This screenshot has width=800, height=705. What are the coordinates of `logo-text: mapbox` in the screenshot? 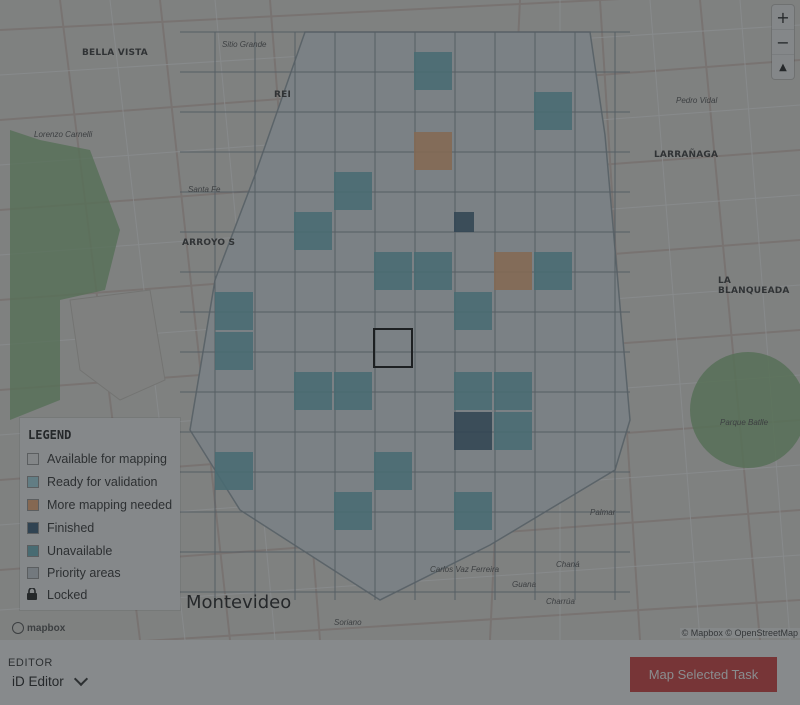 It's located at (46, 628).